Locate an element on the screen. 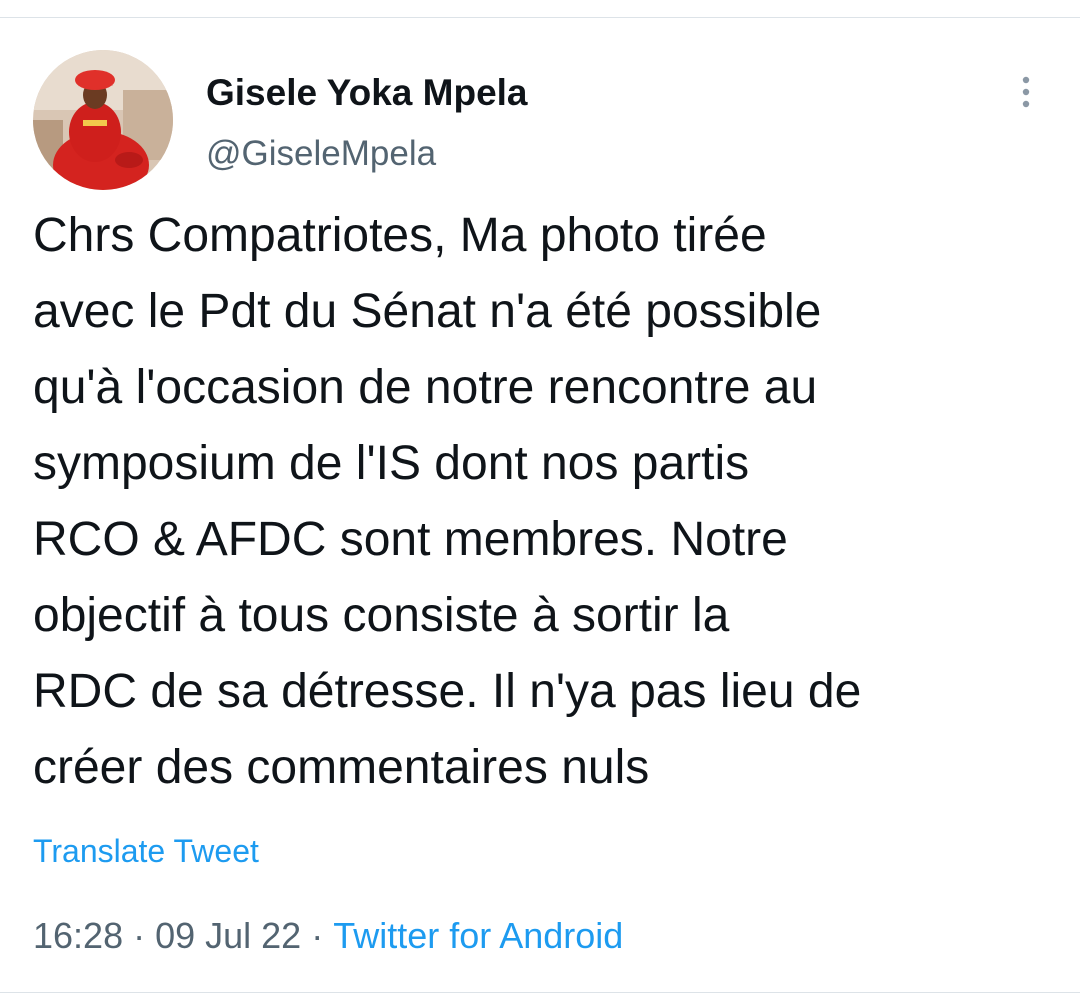  more-vertical-icon is located at coordinates (1026, 94).